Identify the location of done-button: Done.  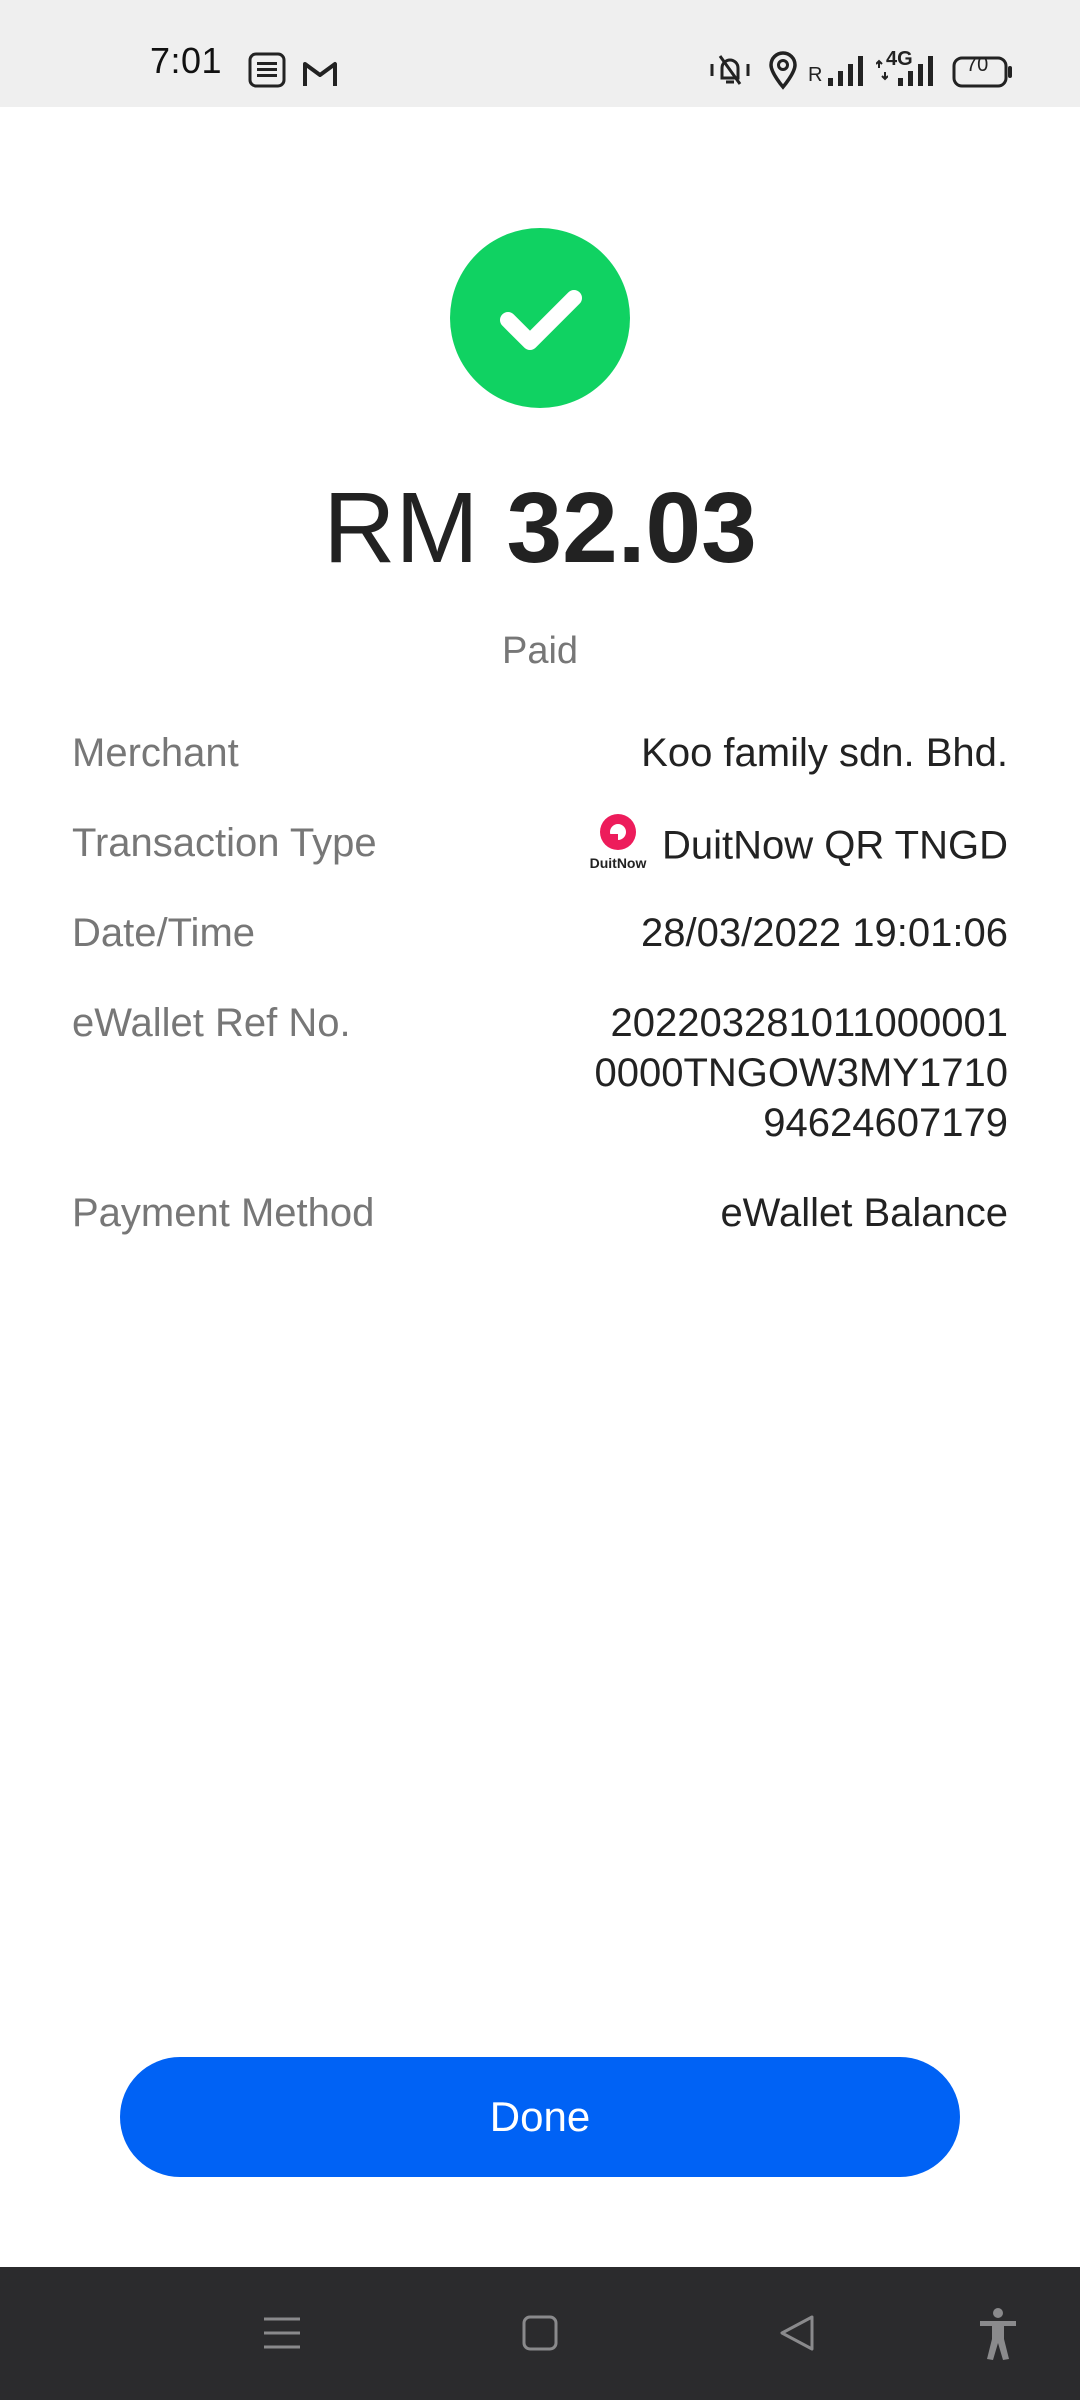
(540, 2117).